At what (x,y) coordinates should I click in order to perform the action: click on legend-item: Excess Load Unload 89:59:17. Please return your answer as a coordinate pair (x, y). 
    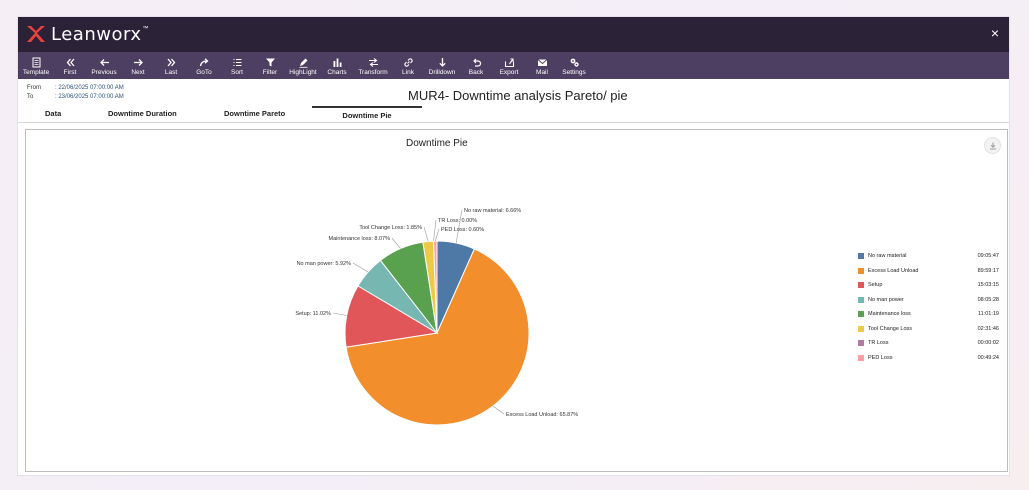
    Looking at the image, I should click on (933, 271).